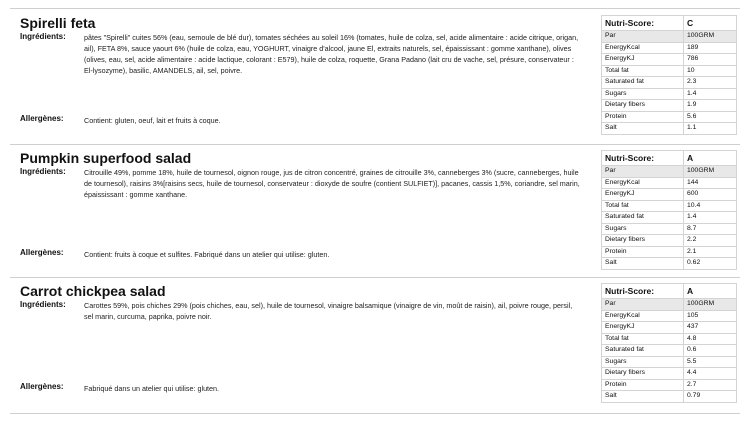 This screenshot has height=422, width=750. I want to click on nutrition-row: Protein 2.7, so click(669, 384).